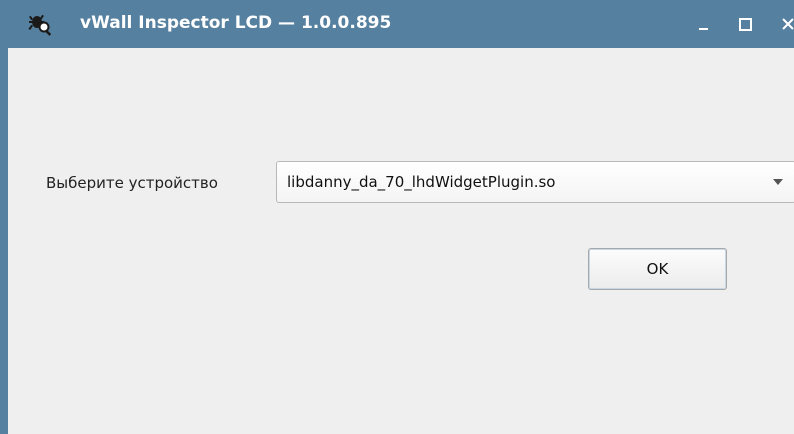 Image resolution: width=794 pixels, height=434 pixels. Describe the element at coordinates (132, 183) in the screenshot. I see `device-label: Выберите устройство` at that location.